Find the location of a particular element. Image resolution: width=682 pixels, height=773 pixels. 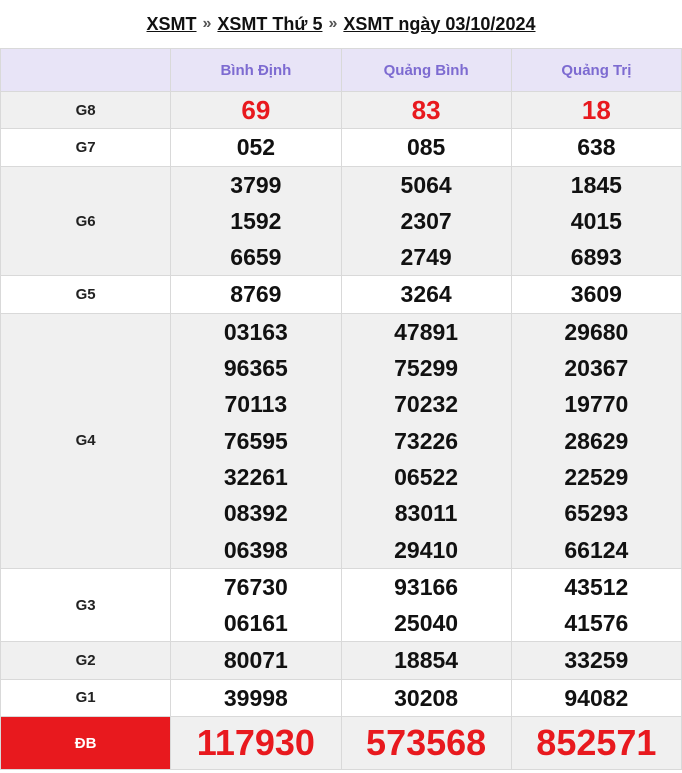

prize-label: G3 is located at coordinates (86, 605).